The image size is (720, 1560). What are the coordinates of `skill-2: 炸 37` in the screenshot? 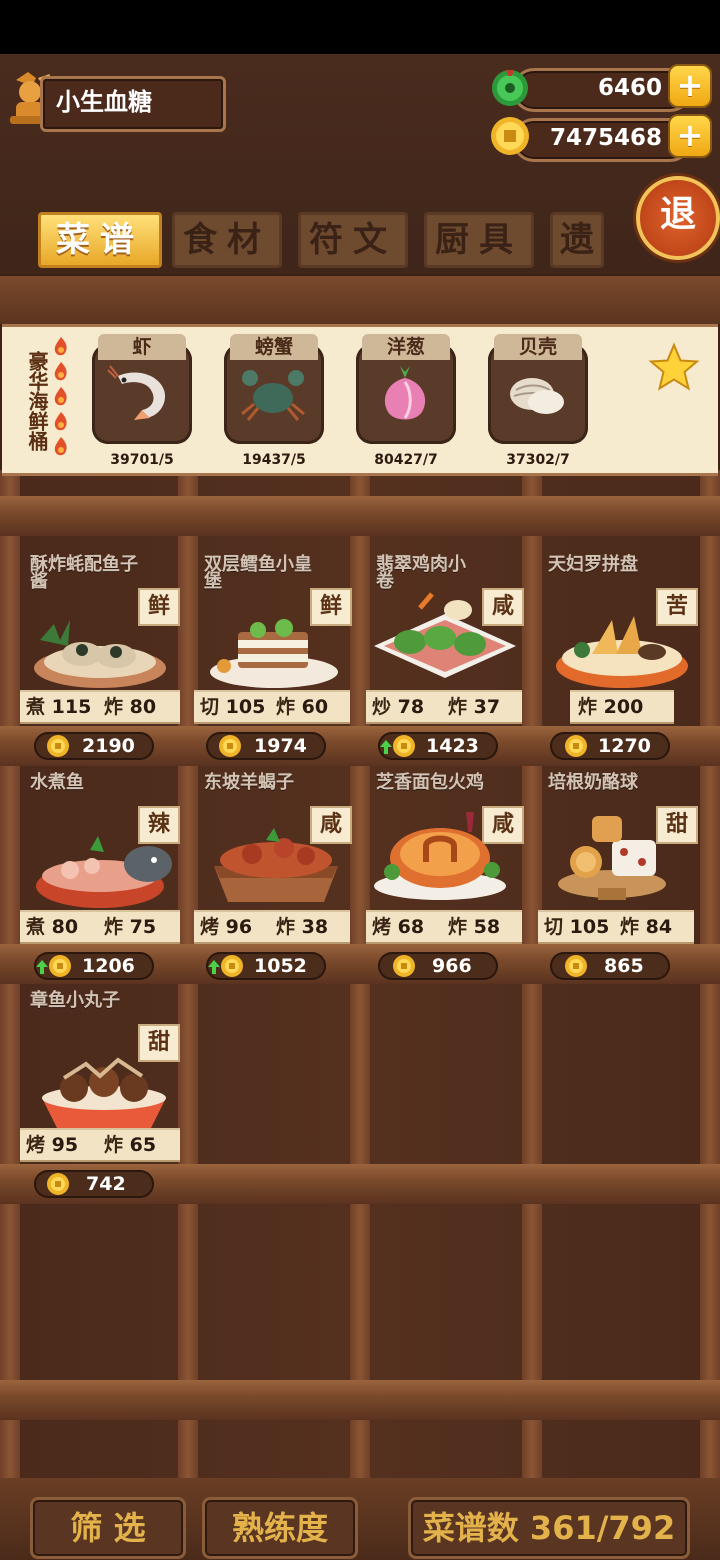 It's located at (474, 707).